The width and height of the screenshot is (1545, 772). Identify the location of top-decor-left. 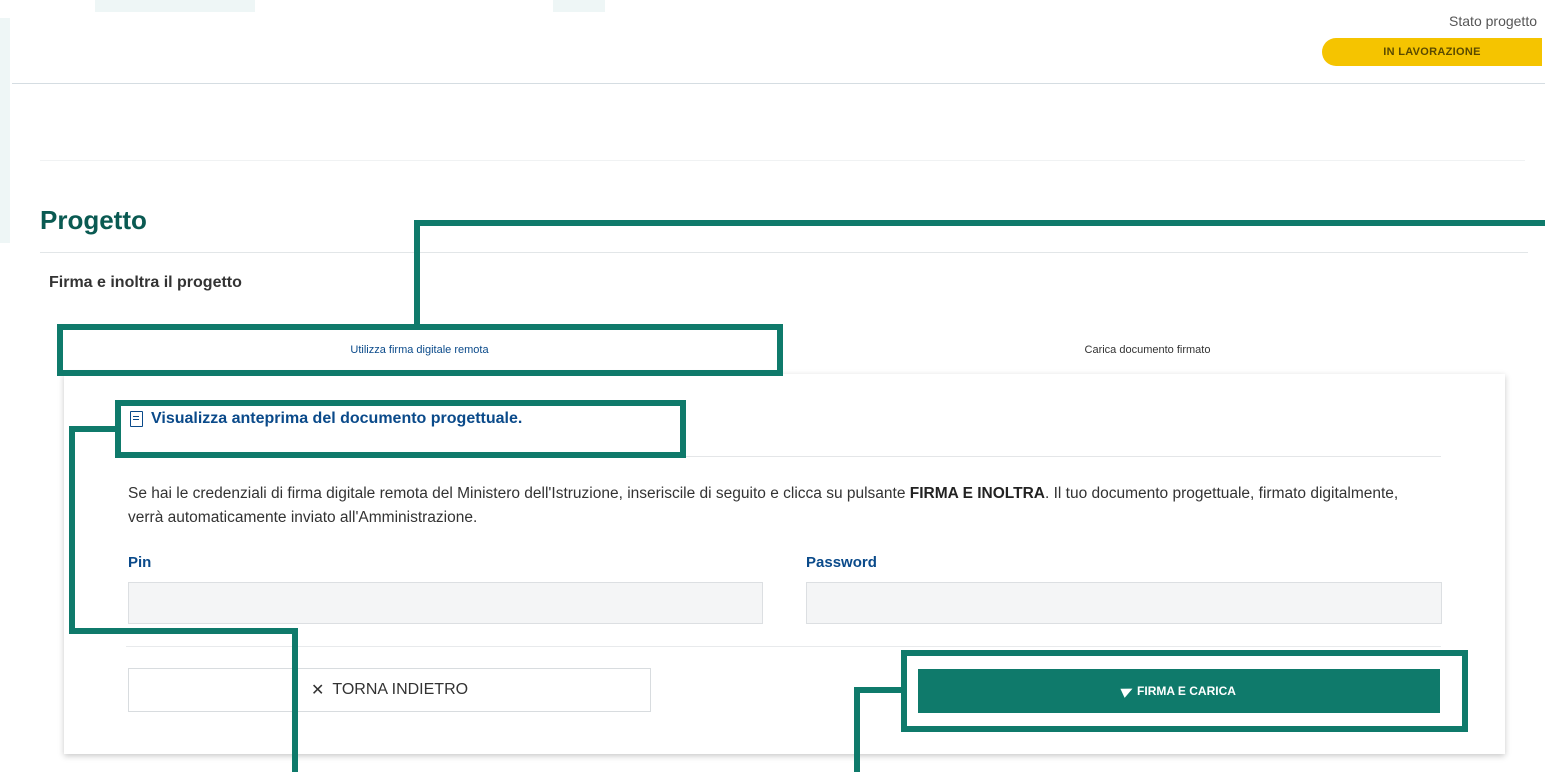
(175, 6).